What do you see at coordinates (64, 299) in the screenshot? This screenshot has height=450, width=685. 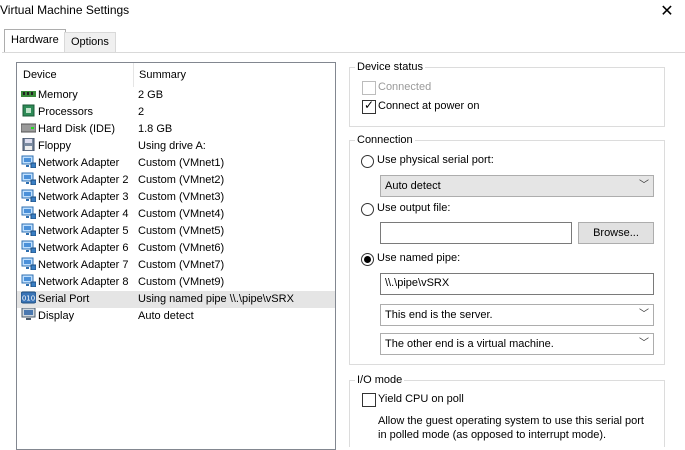 I see `device-name-text: Serial Port` at bounding box center [64, 299].